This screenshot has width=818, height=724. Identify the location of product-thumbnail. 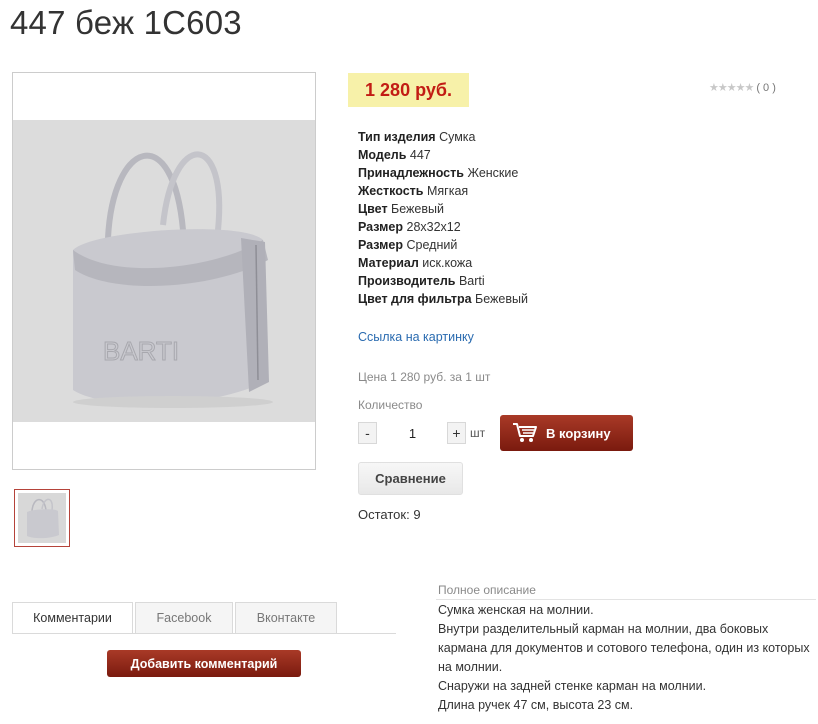
(42, 518).